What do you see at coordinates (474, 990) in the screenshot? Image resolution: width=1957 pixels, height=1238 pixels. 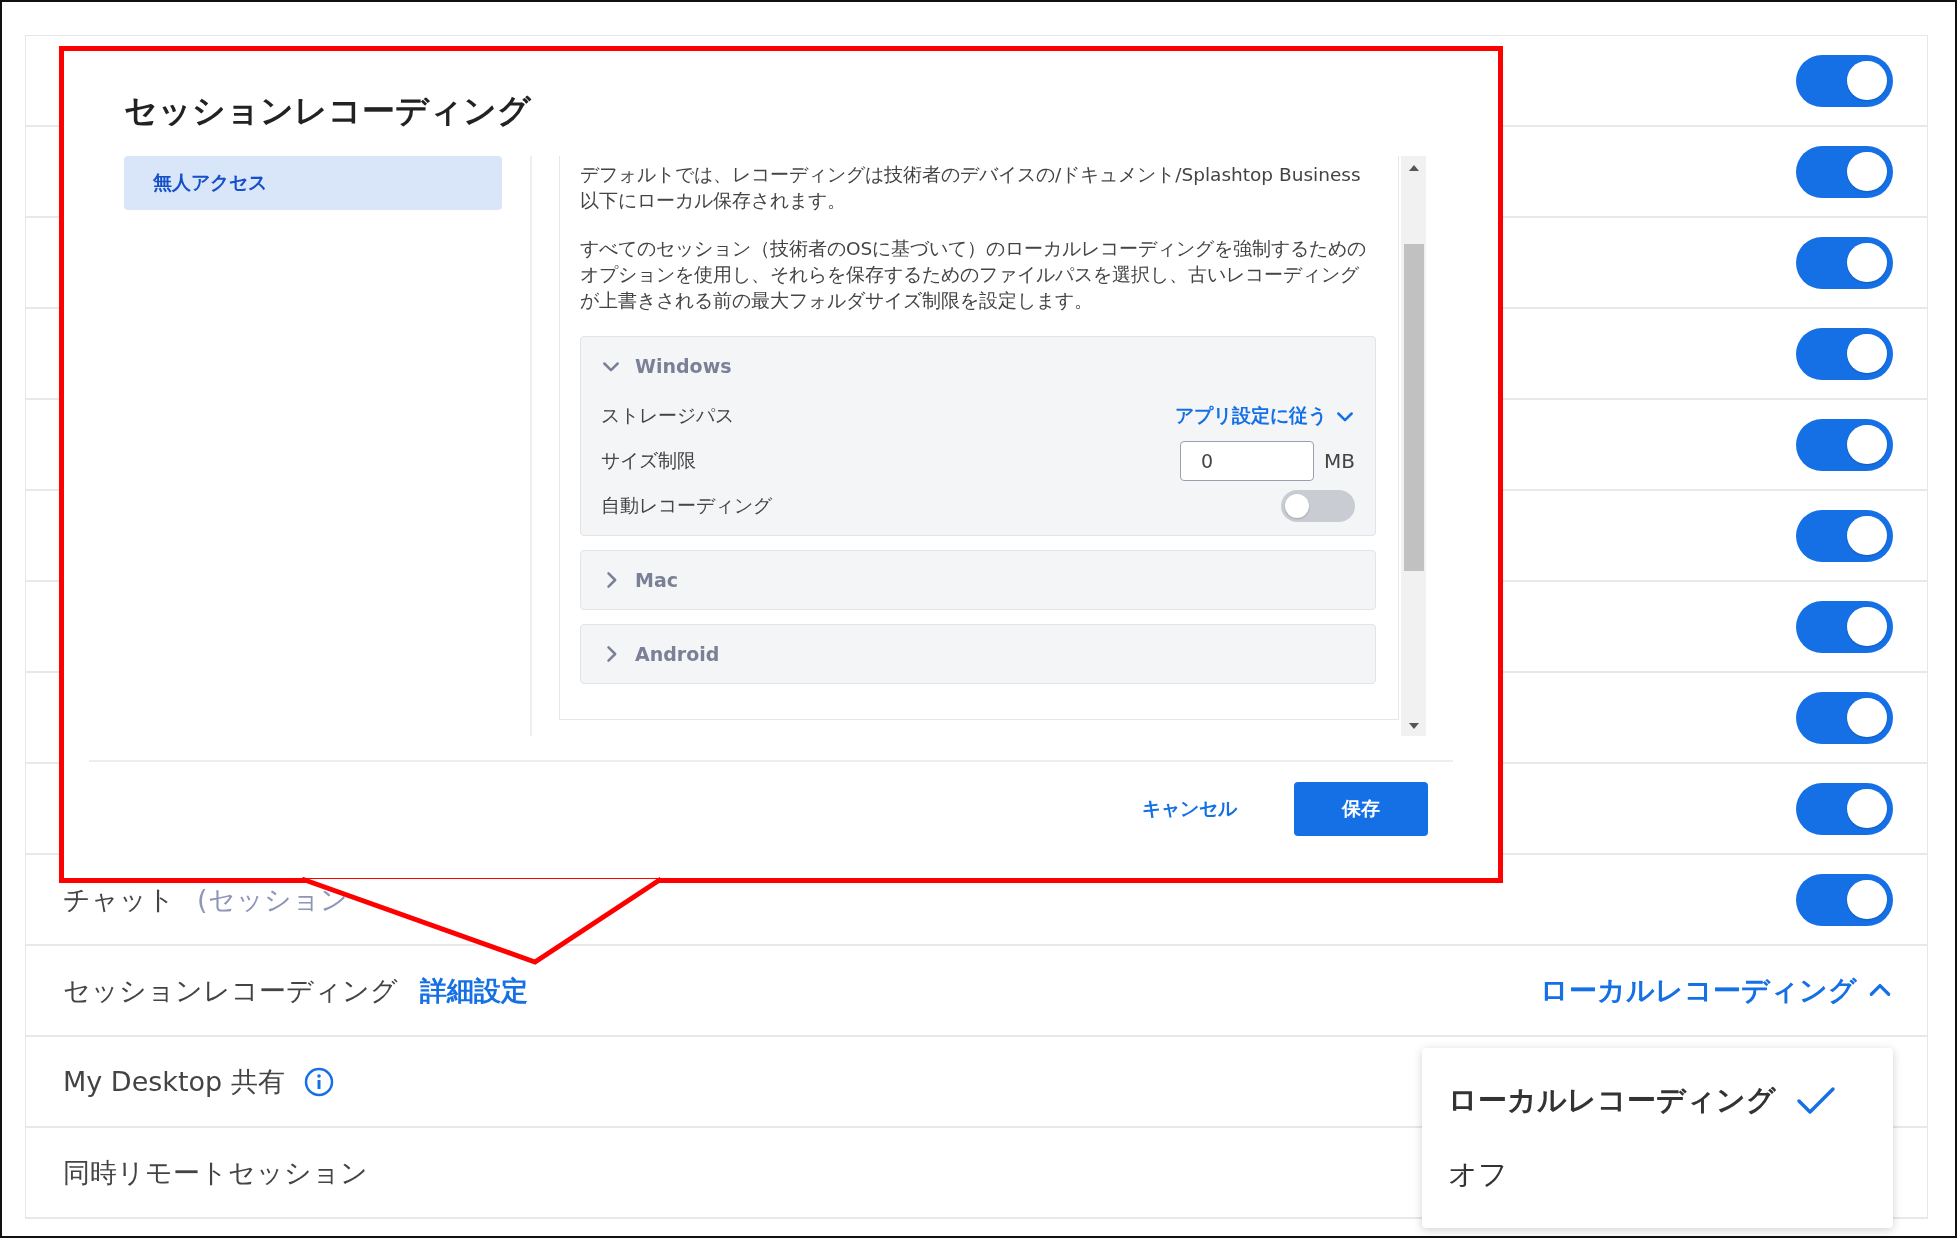 I see `advanced-settings-link: 詳細設定` at bounding box center [474, 990].